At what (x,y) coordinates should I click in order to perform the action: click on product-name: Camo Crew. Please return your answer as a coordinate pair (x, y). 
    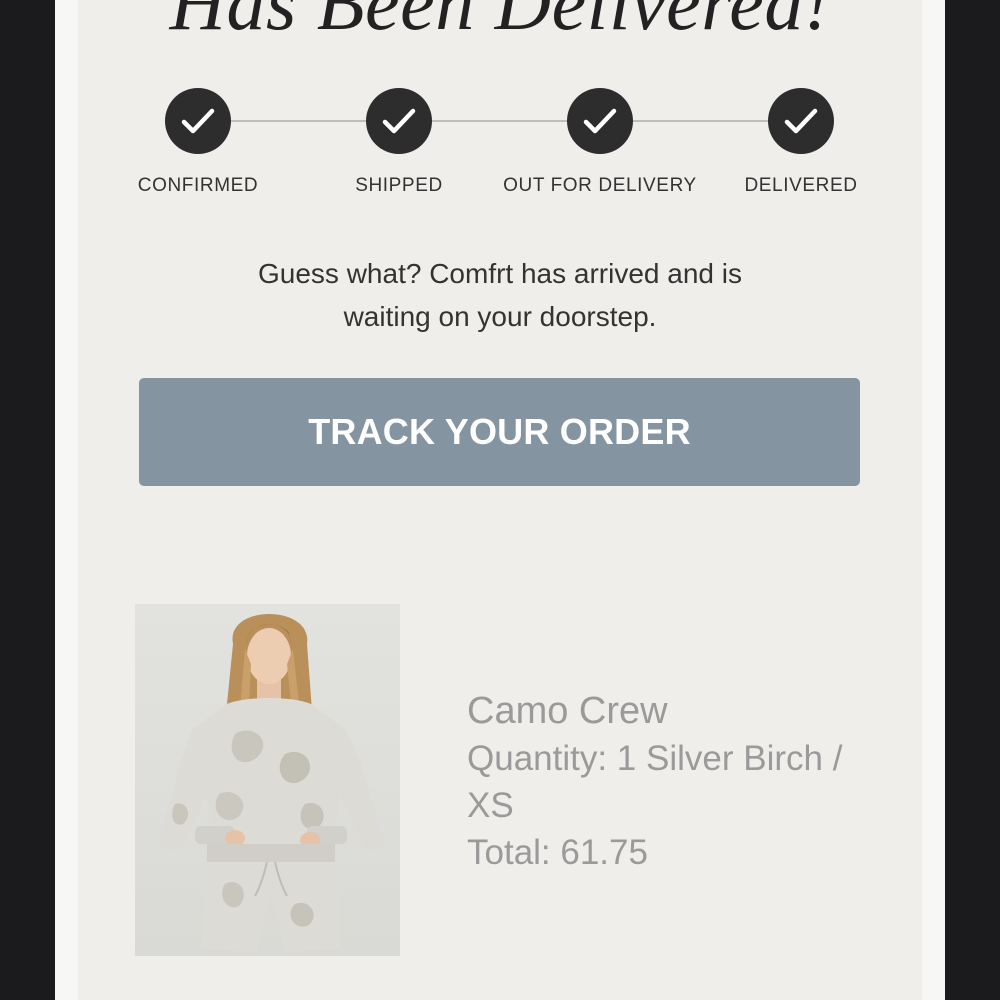
    Looking at the image, I should click on (667, 711).